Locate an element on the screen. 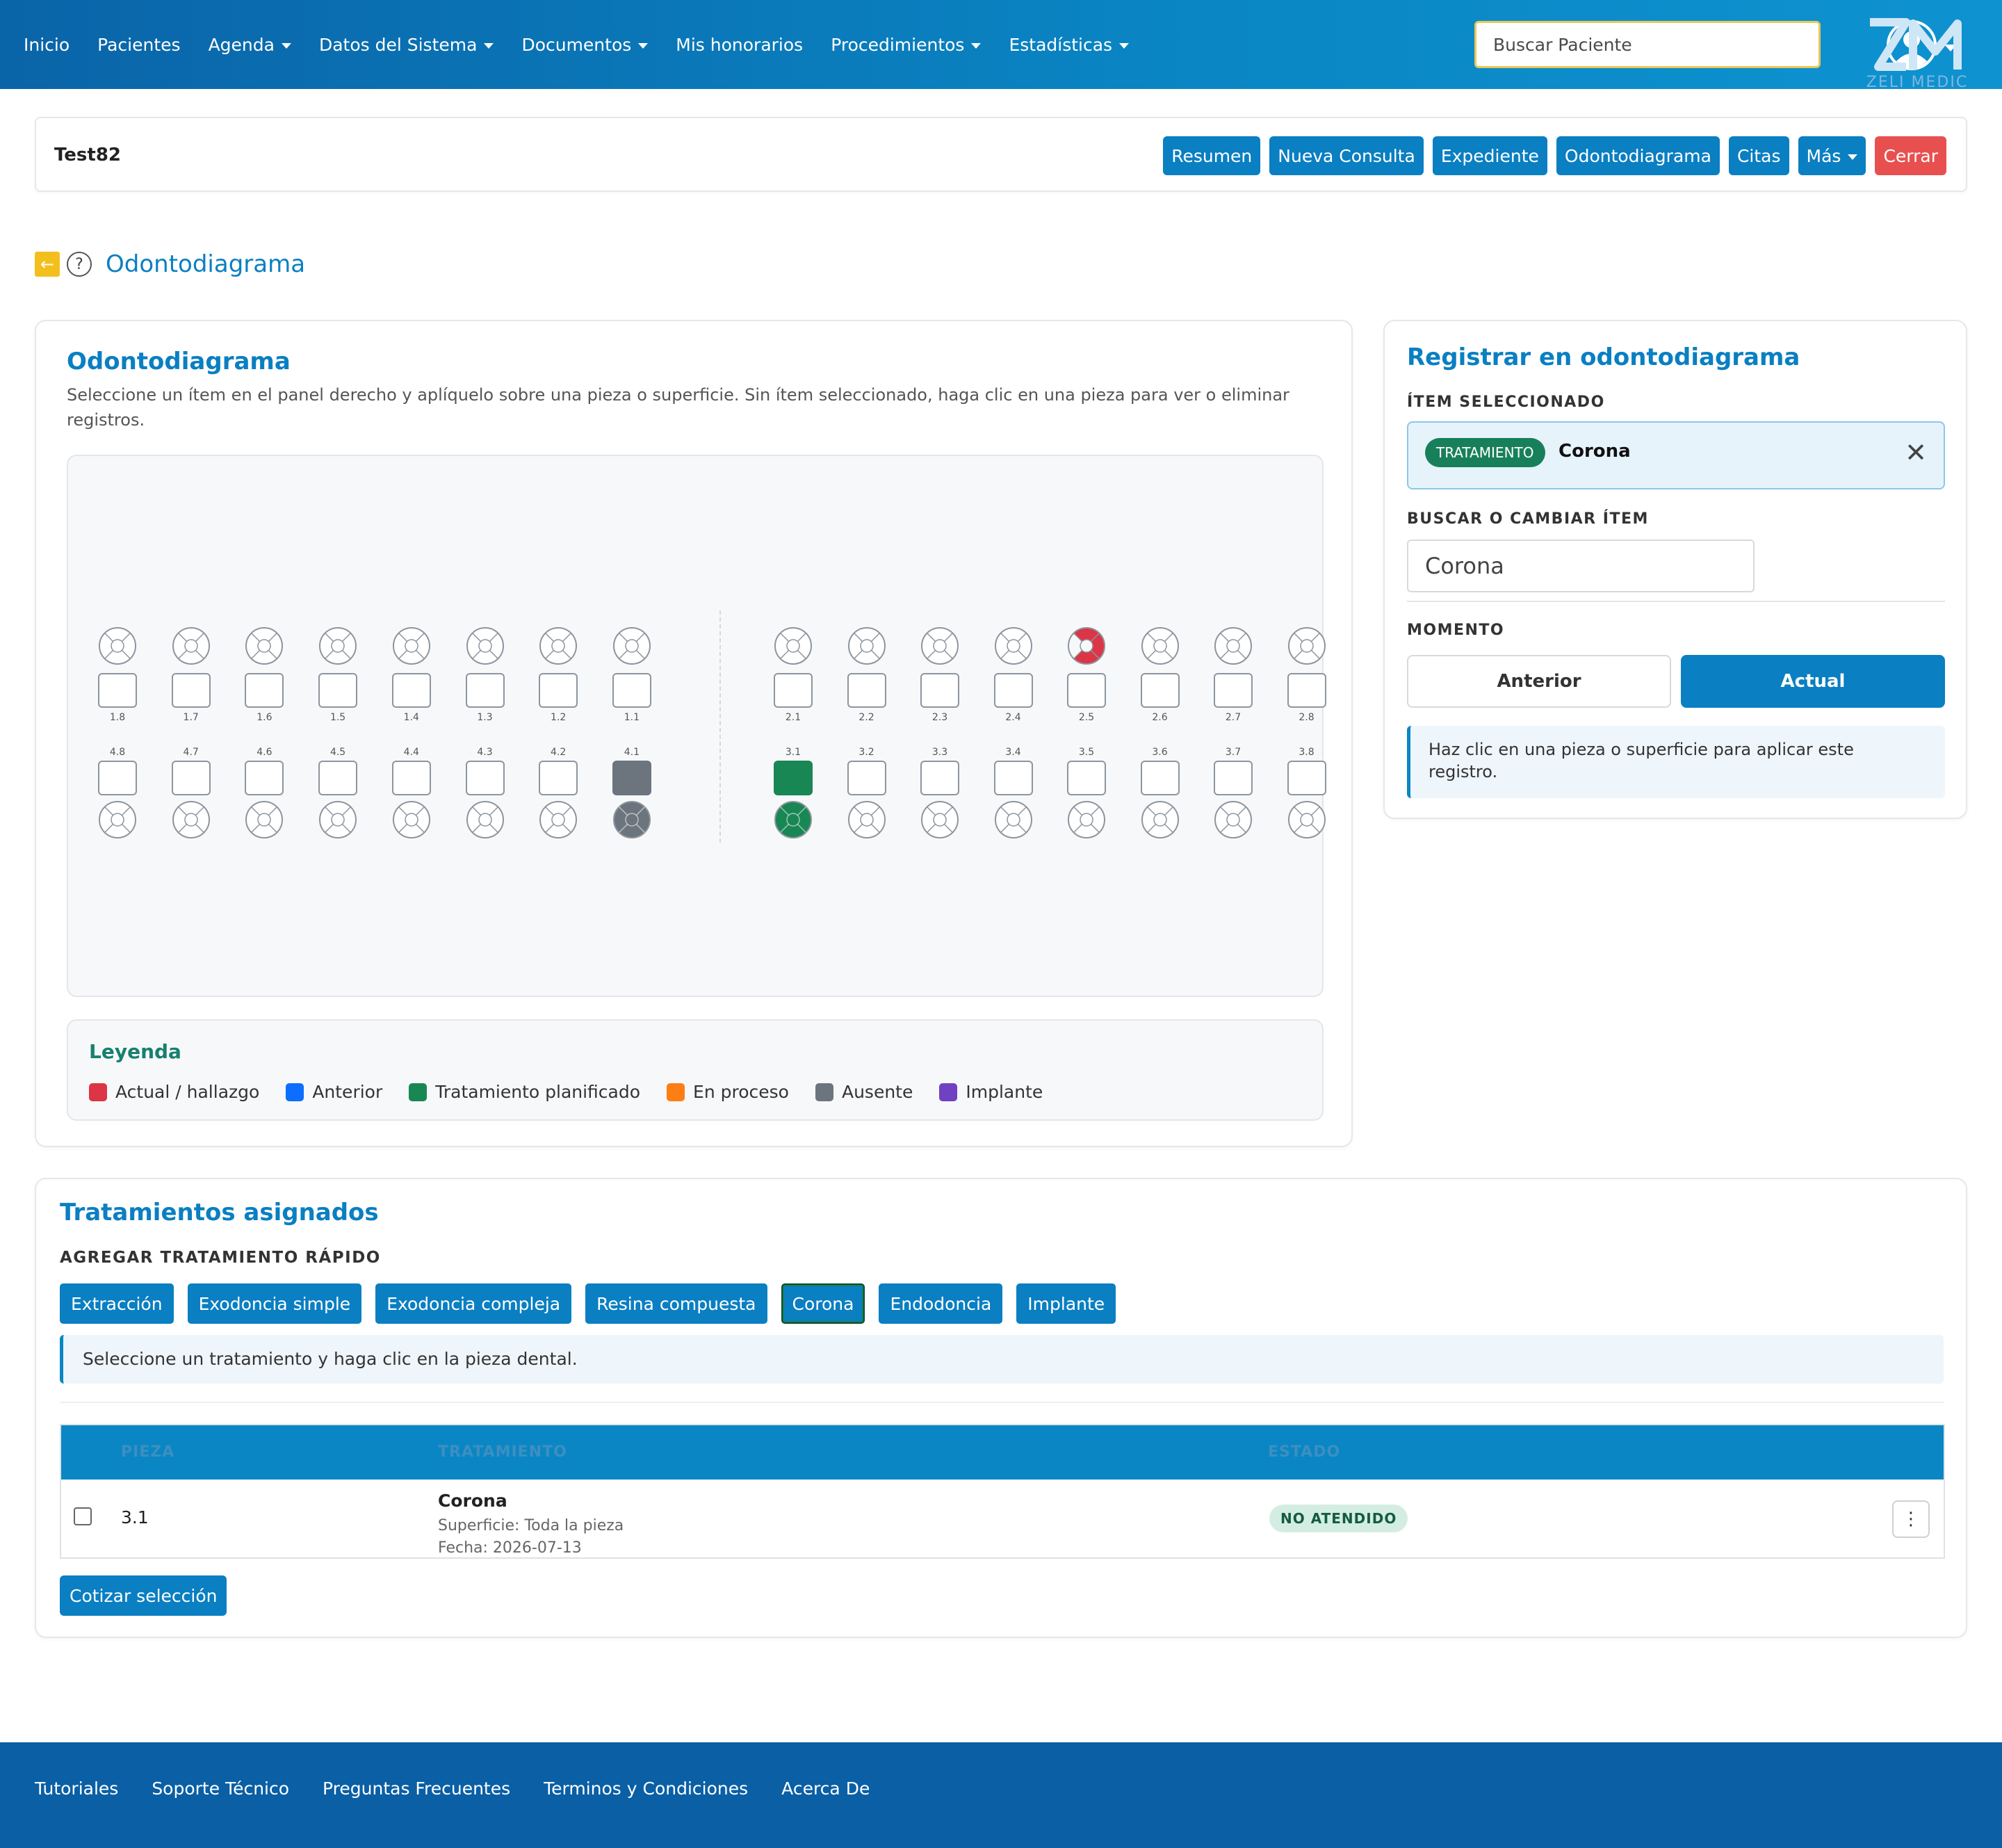  footer-link-1: Soporte Técnico is located at coordinates (220, 1788).